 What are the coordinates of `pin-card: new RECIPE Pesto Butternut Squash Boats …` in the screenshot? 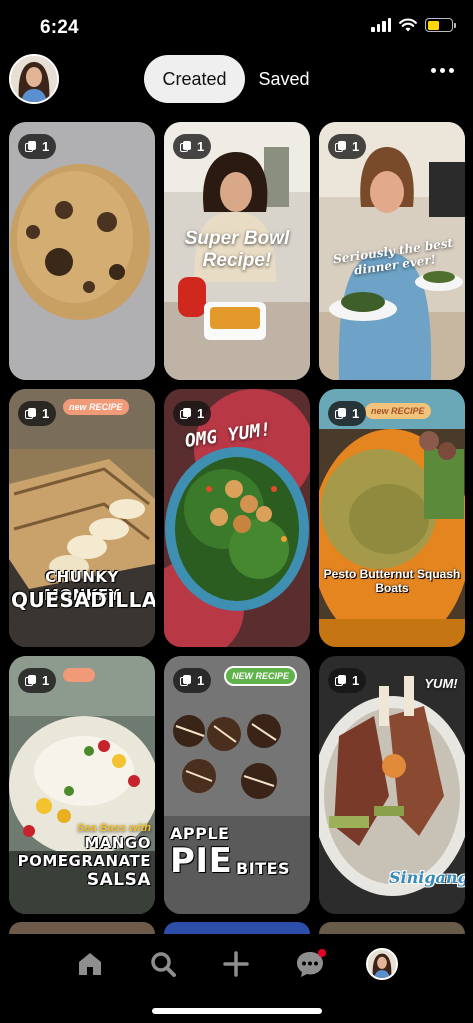 It's located at (392, 518).